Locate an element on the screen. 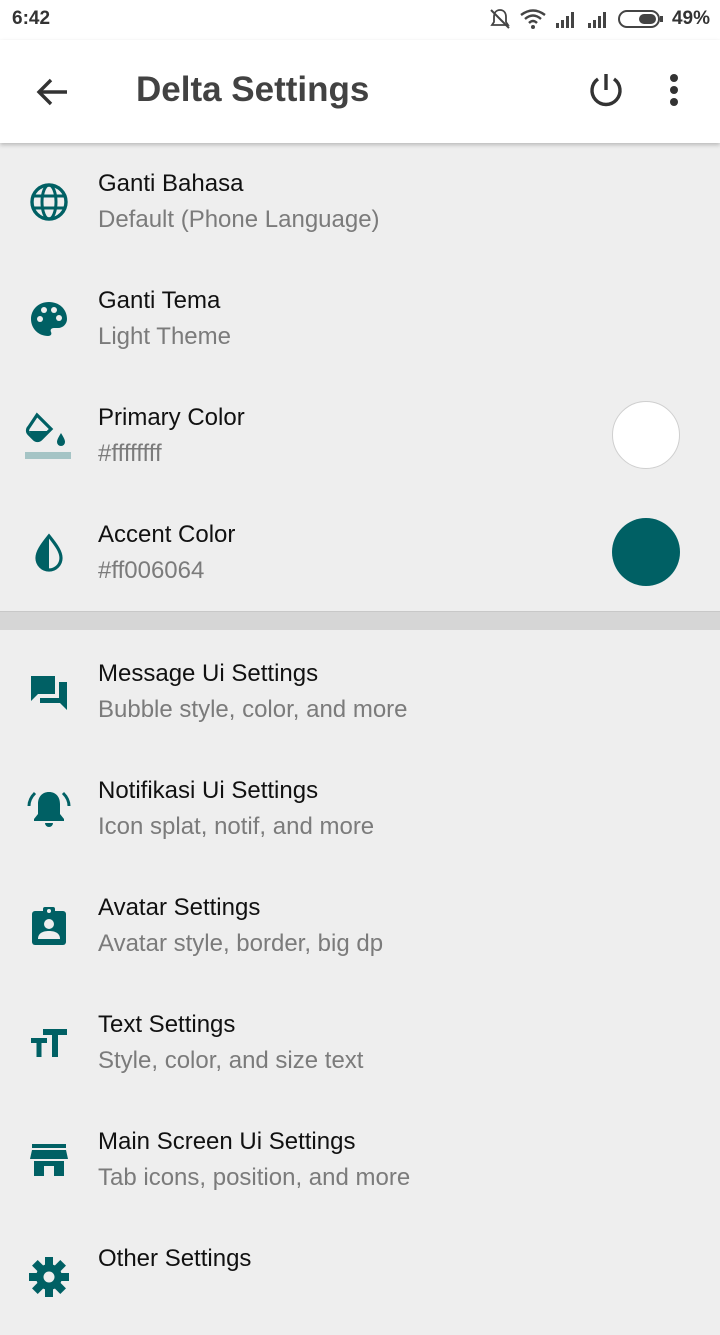 The width and height of the screenshot is (720, 1335). setting-label: Primary Color is located at coordinates (171, 417).